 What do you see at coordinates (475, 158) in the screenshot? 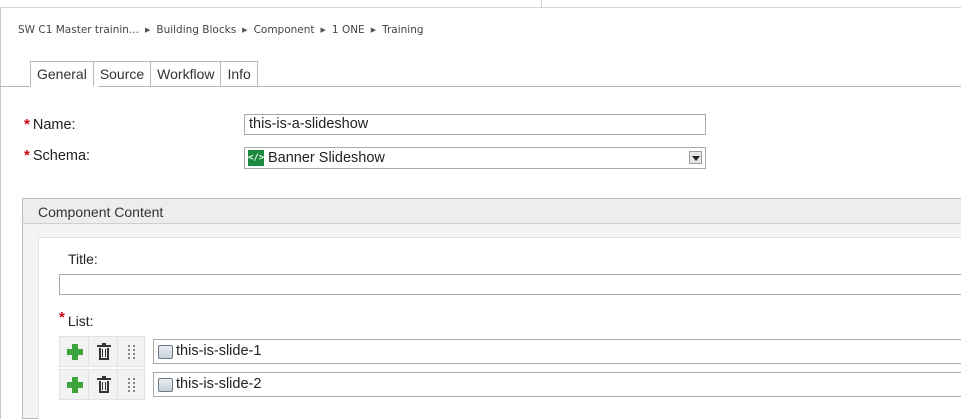
I see `schema-select: </> Banner Slideshow` at bounding box center [475, 158].